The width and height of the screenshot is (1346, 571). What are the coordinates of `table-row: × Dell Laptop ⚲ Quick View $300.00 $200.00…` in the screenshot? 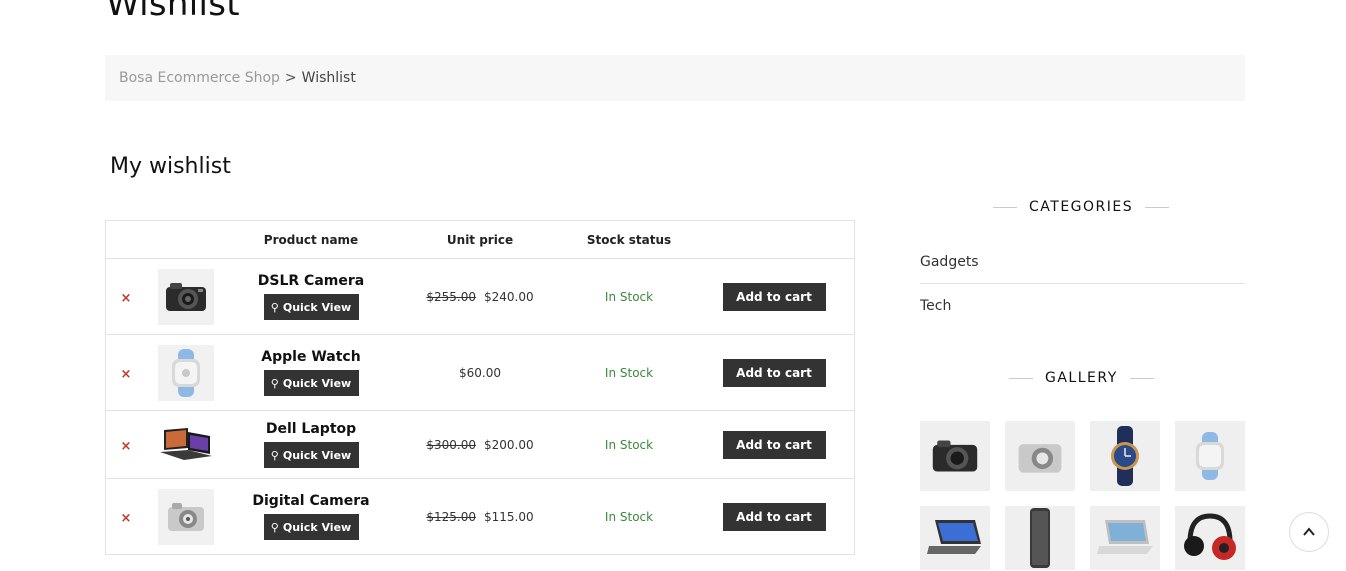 It's located at (480, 445).